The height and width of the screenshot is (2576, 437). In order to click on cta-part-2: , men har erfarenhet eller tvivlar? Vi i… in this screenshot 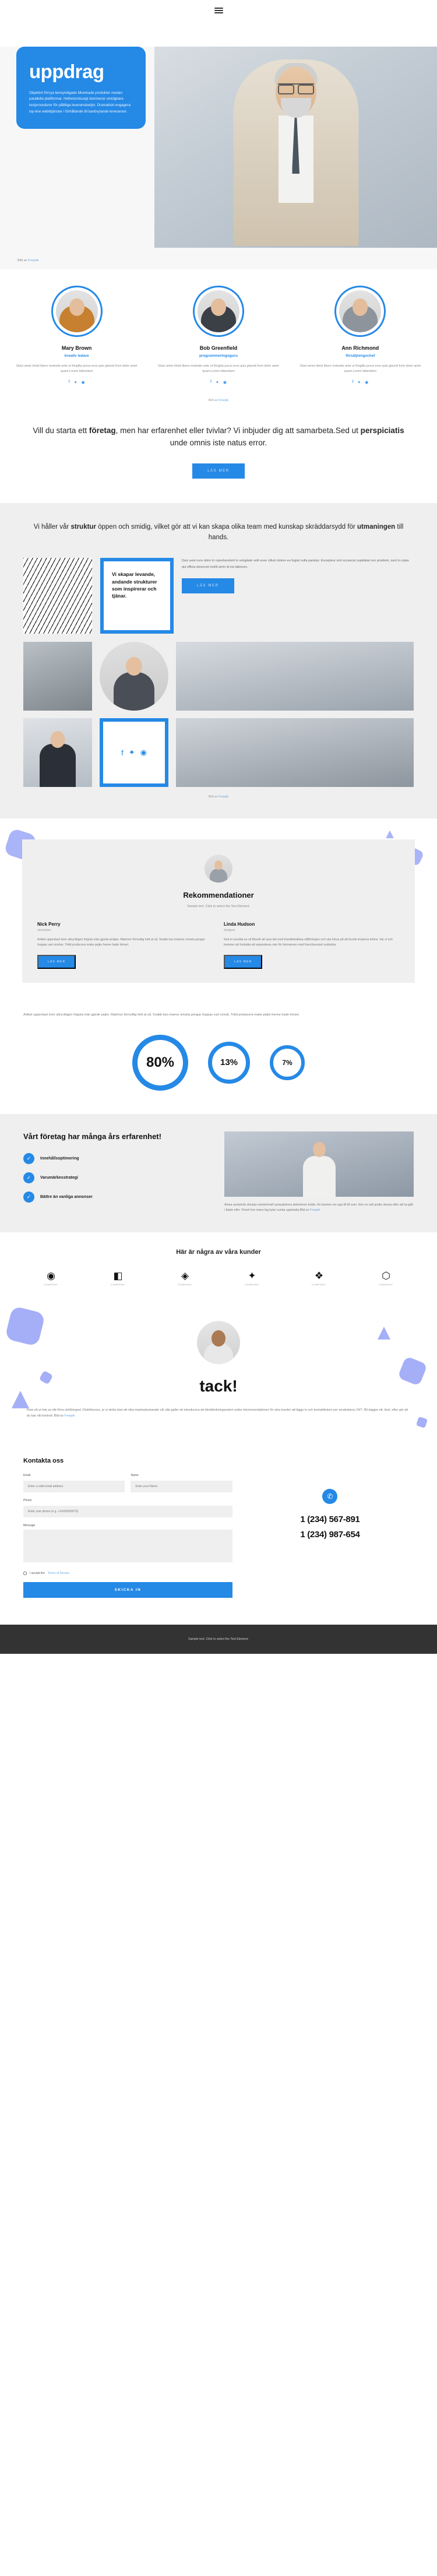, I will do `click(238, 430)`.